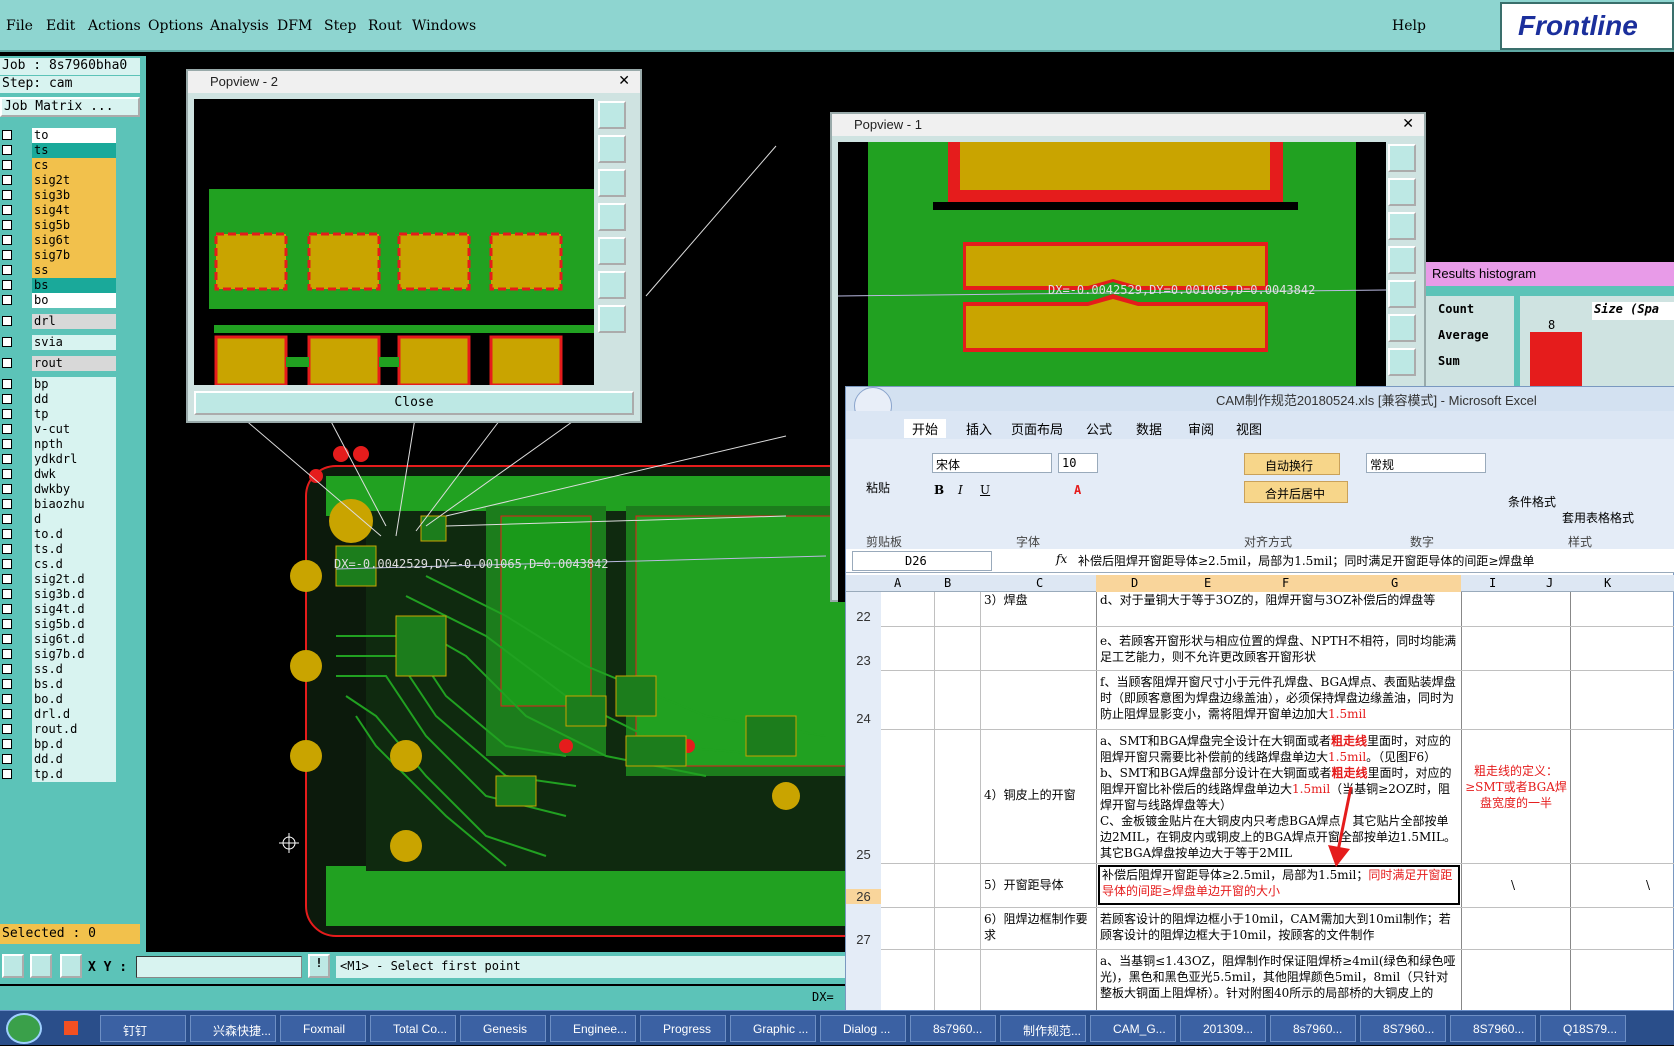  I want to click on layer-row: biaozhu, so click(58, 504).